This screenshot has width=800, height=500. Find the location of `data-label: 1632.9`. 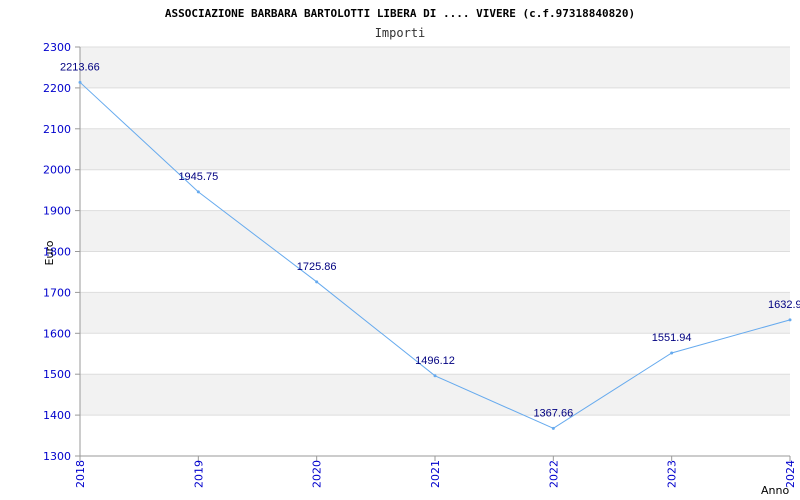

data-label: 1632.9 is located at coordinates (784, 305).